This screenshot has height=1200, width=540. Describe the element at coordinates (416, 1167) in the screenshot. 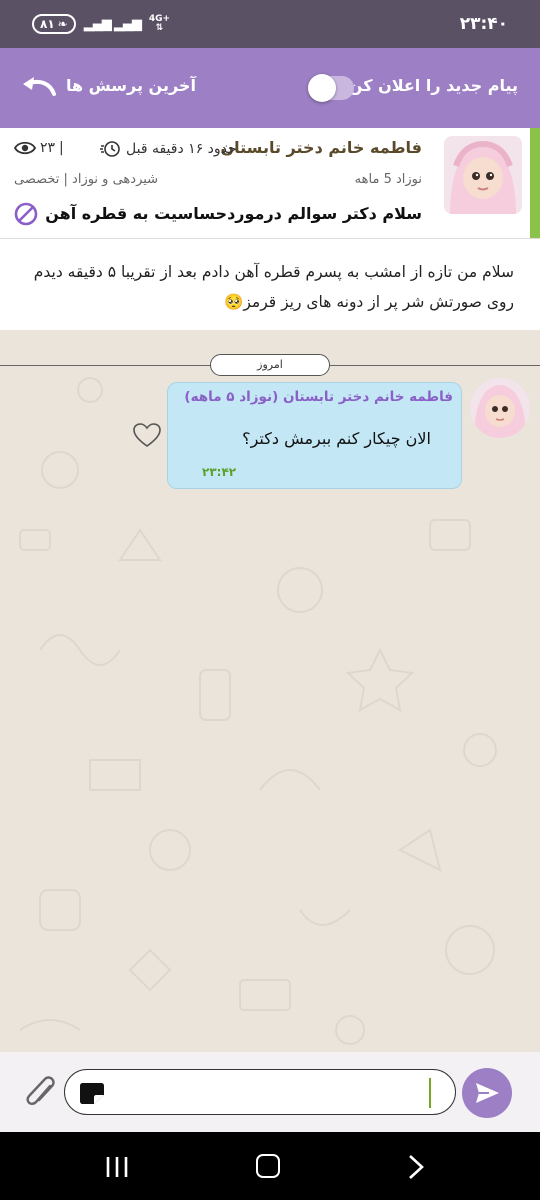

I see `back-icon` at that location.